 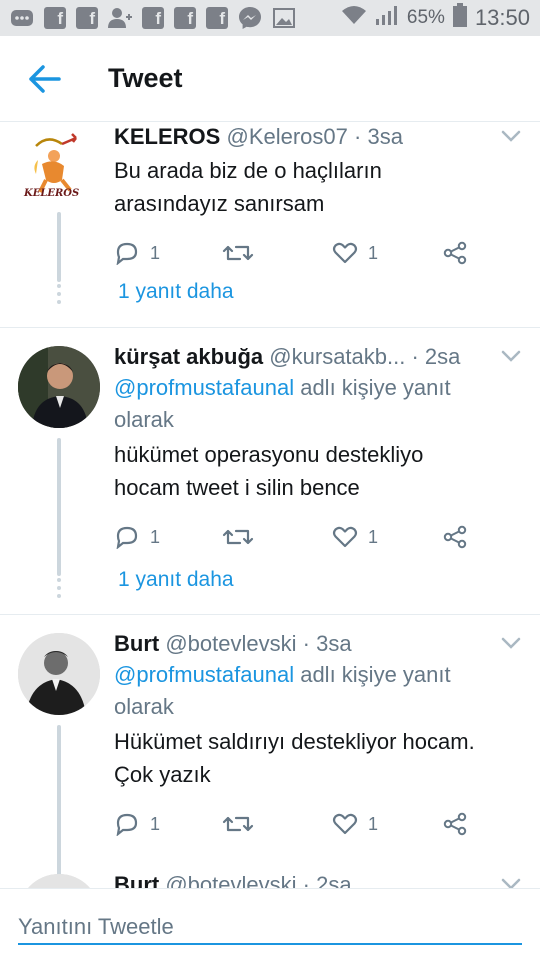 I want to click on display-name: KELEROS, so click(x=167, y=136).